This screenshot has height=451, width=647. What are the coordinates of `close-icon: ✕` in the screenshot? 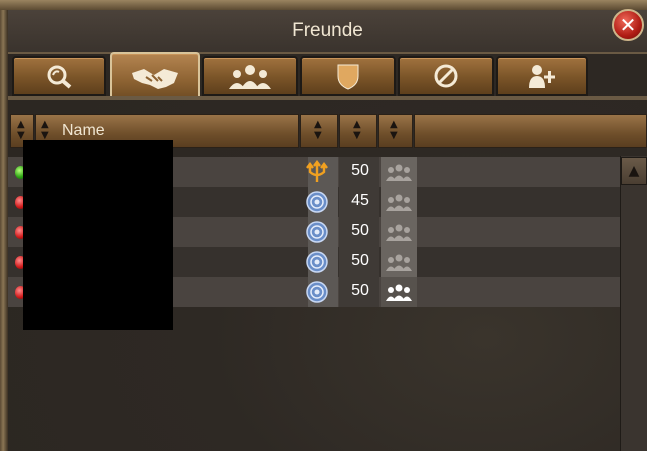 It's located at (628, 25).